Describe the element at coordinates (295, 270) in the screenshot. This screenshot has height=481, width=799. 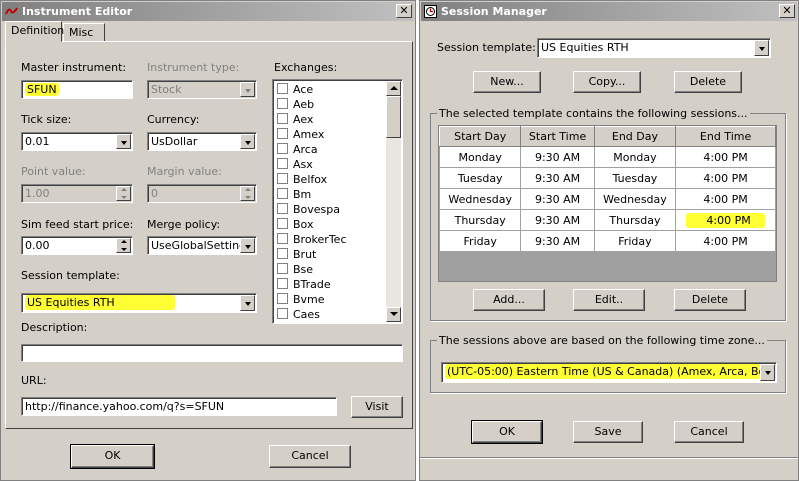
I see `exchange-item: Bse` at that location.